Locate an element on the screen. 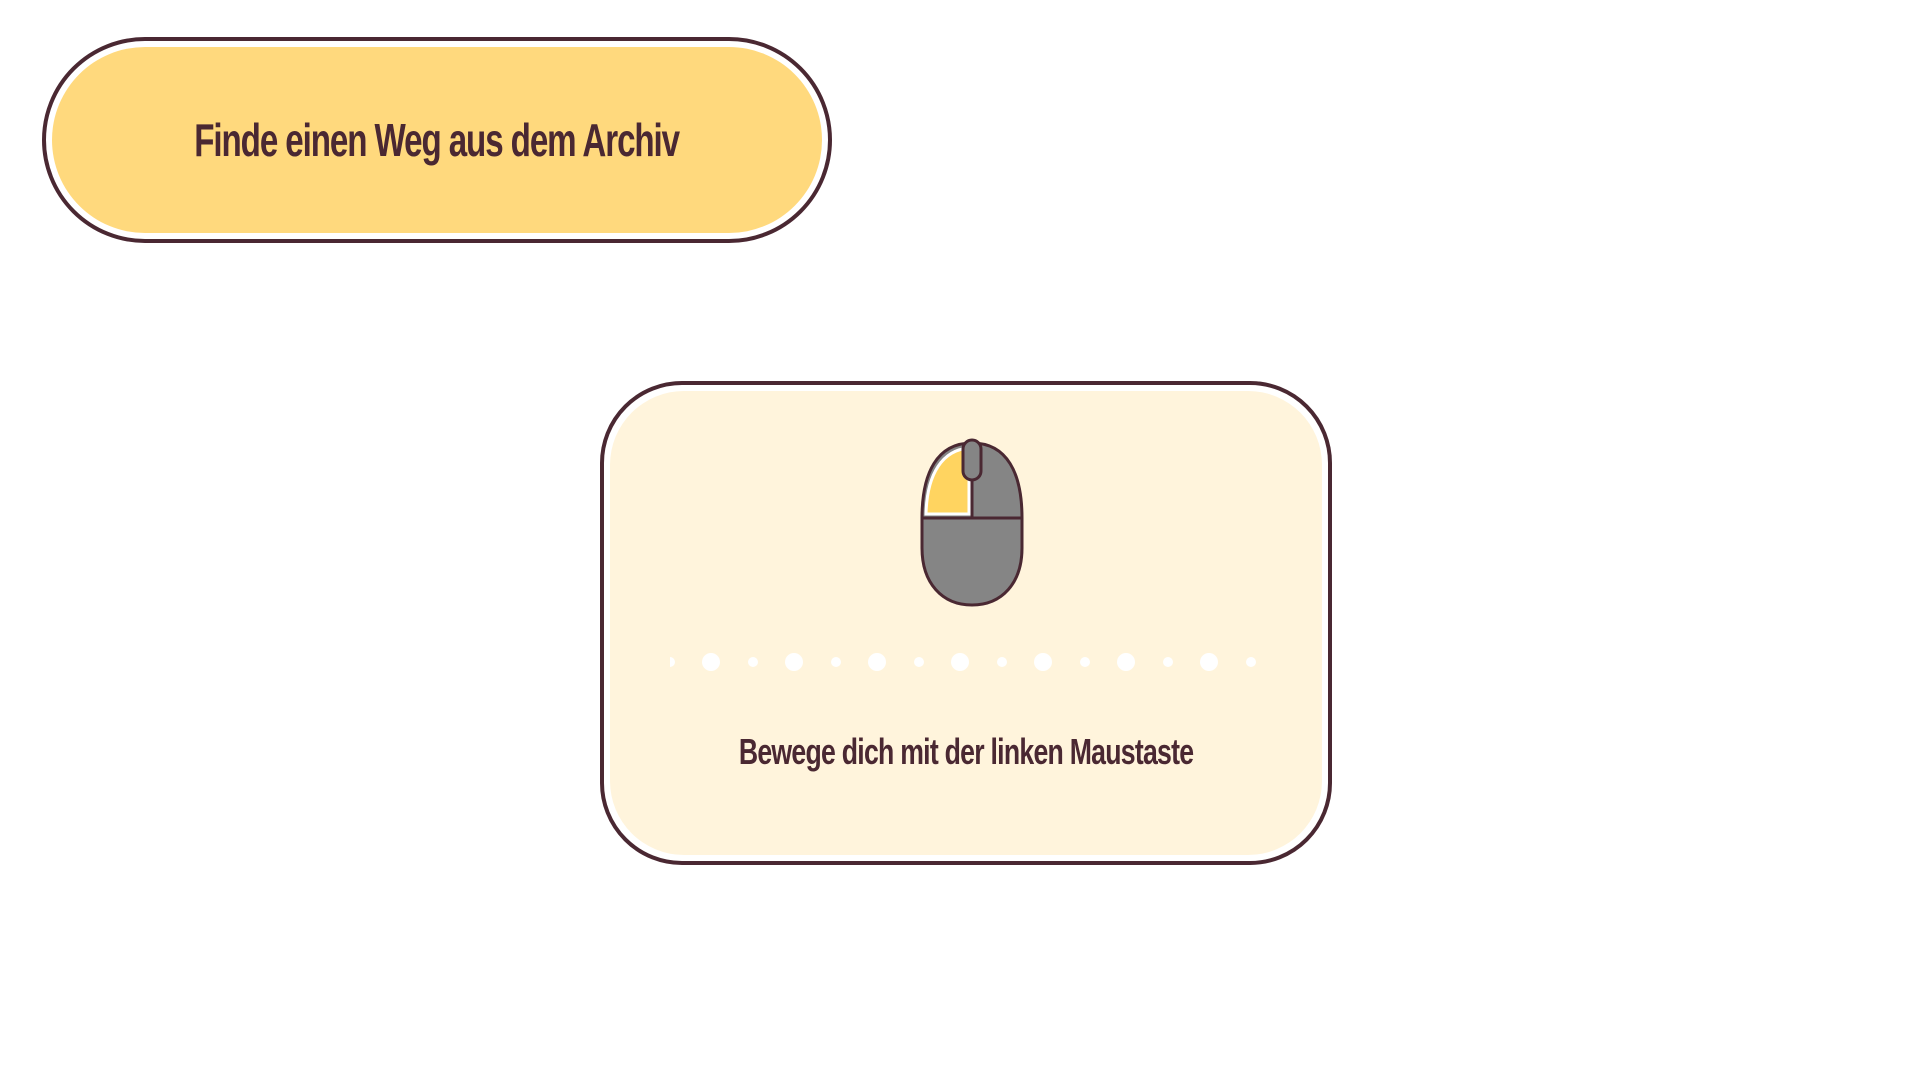 This screenshot has height=1080, width=1920. tutorial-hint-text: Bewege dich mit der linken Maustaste is located at coordinates (966, 751).